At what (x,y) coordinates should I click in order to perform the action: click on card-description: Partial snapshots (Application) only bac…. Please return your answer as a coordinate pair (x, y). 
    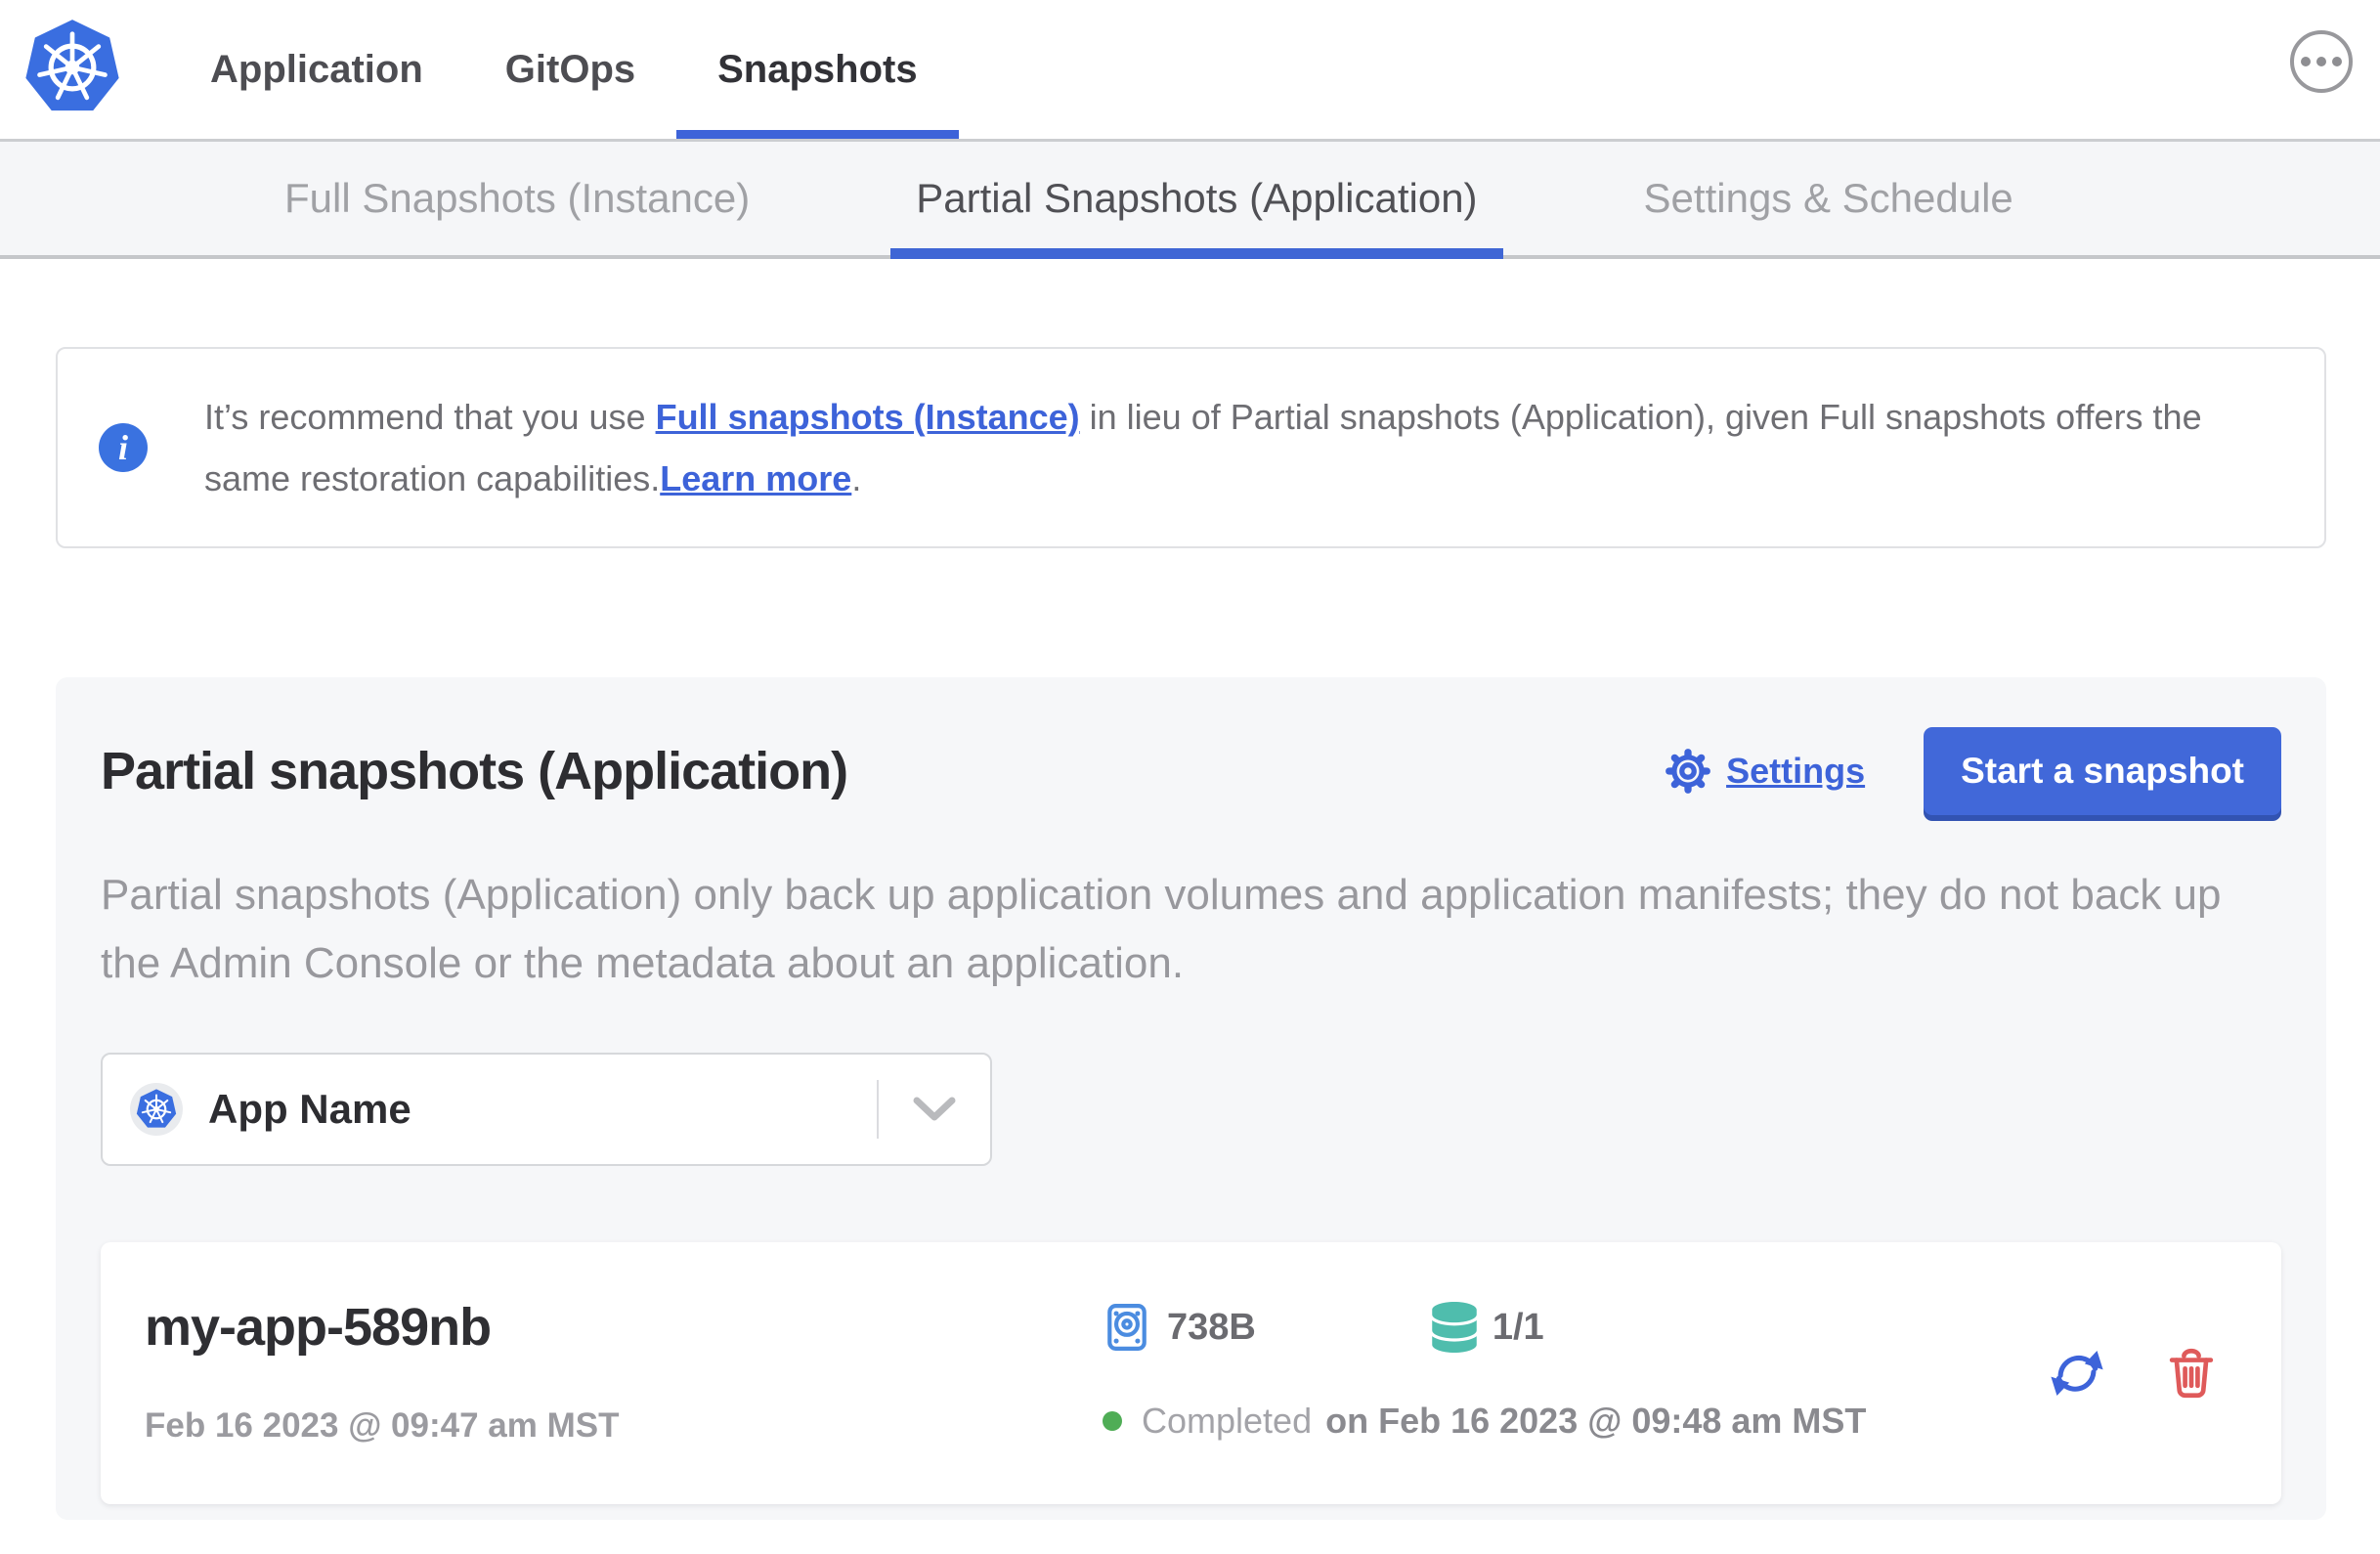
    Looking at the image, I should click on (1161, 929).